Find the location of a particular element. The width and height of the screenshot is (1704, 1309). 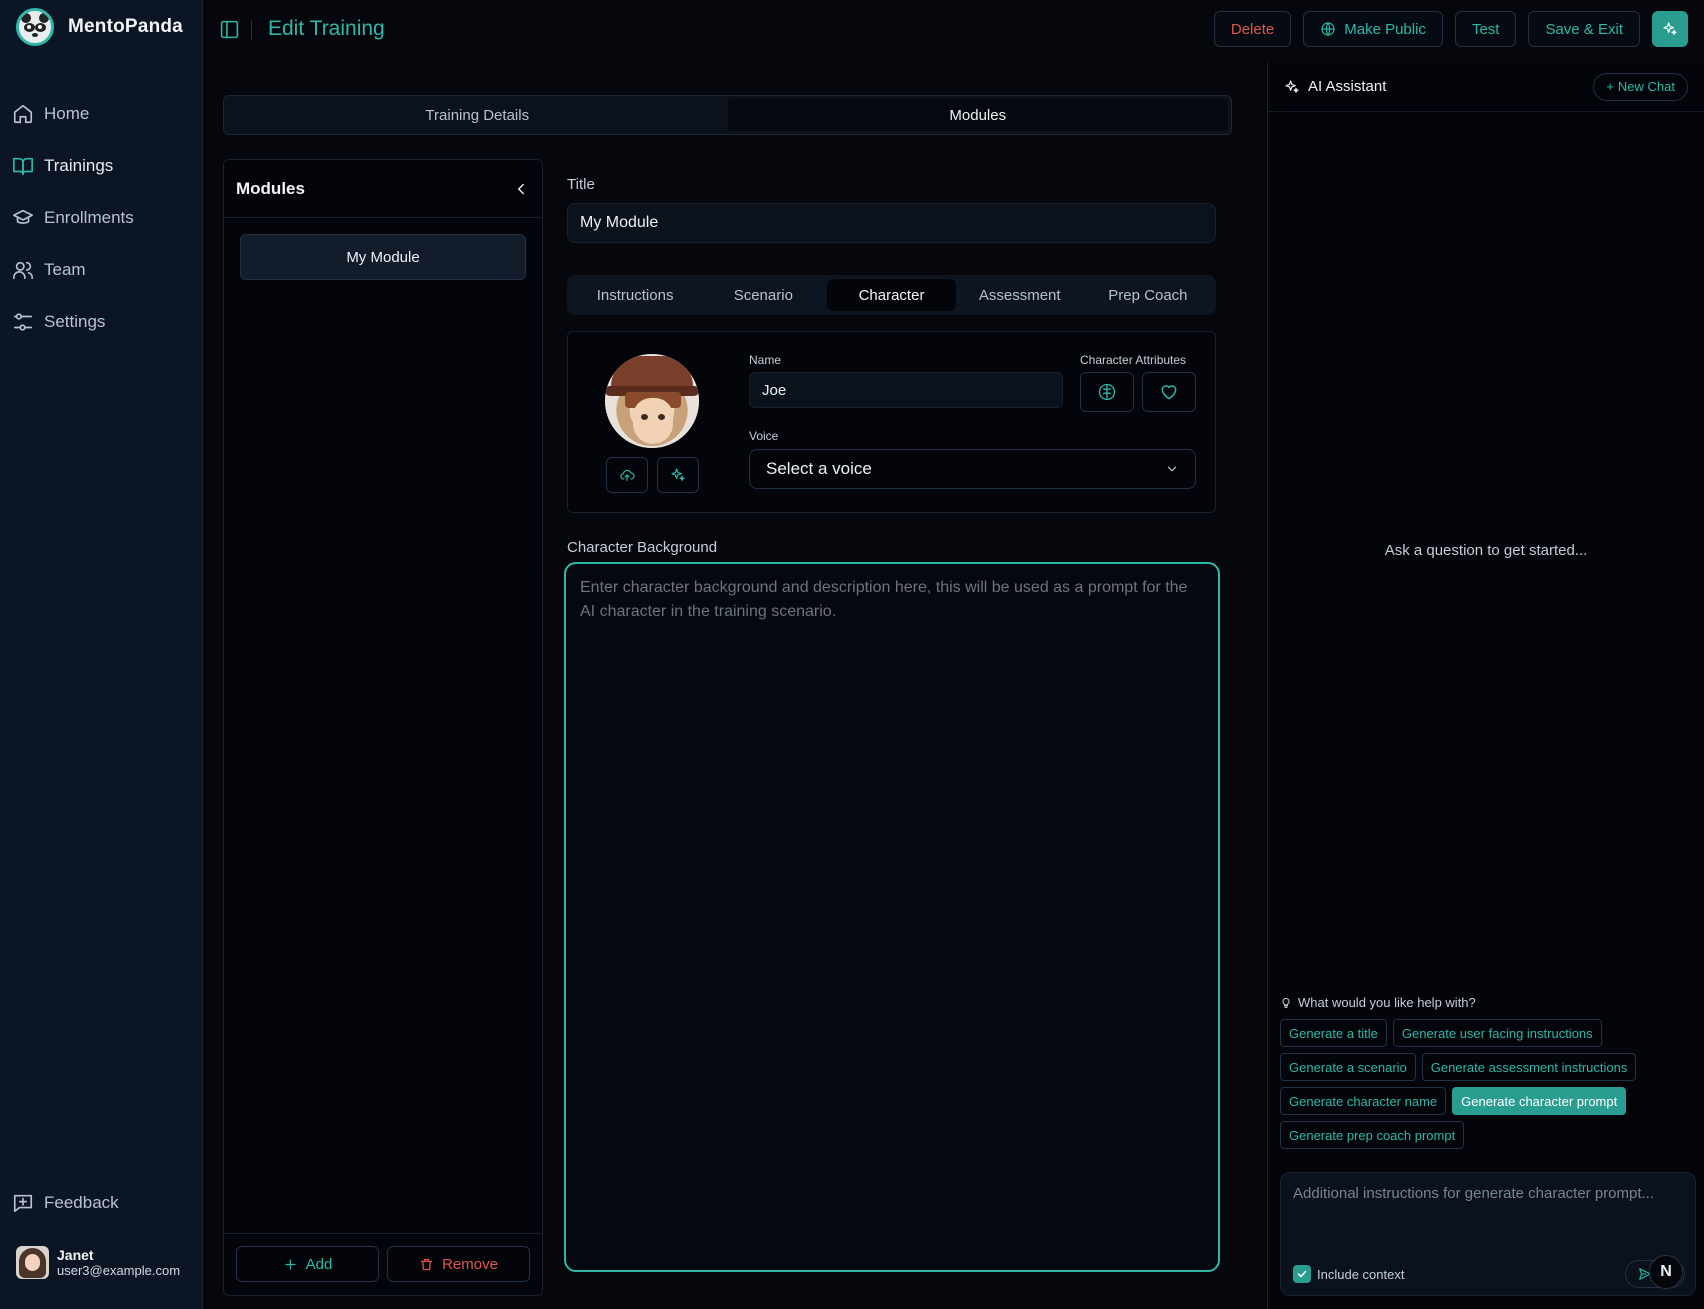

chevron-down-icon is located at coordinates (1172, 469).